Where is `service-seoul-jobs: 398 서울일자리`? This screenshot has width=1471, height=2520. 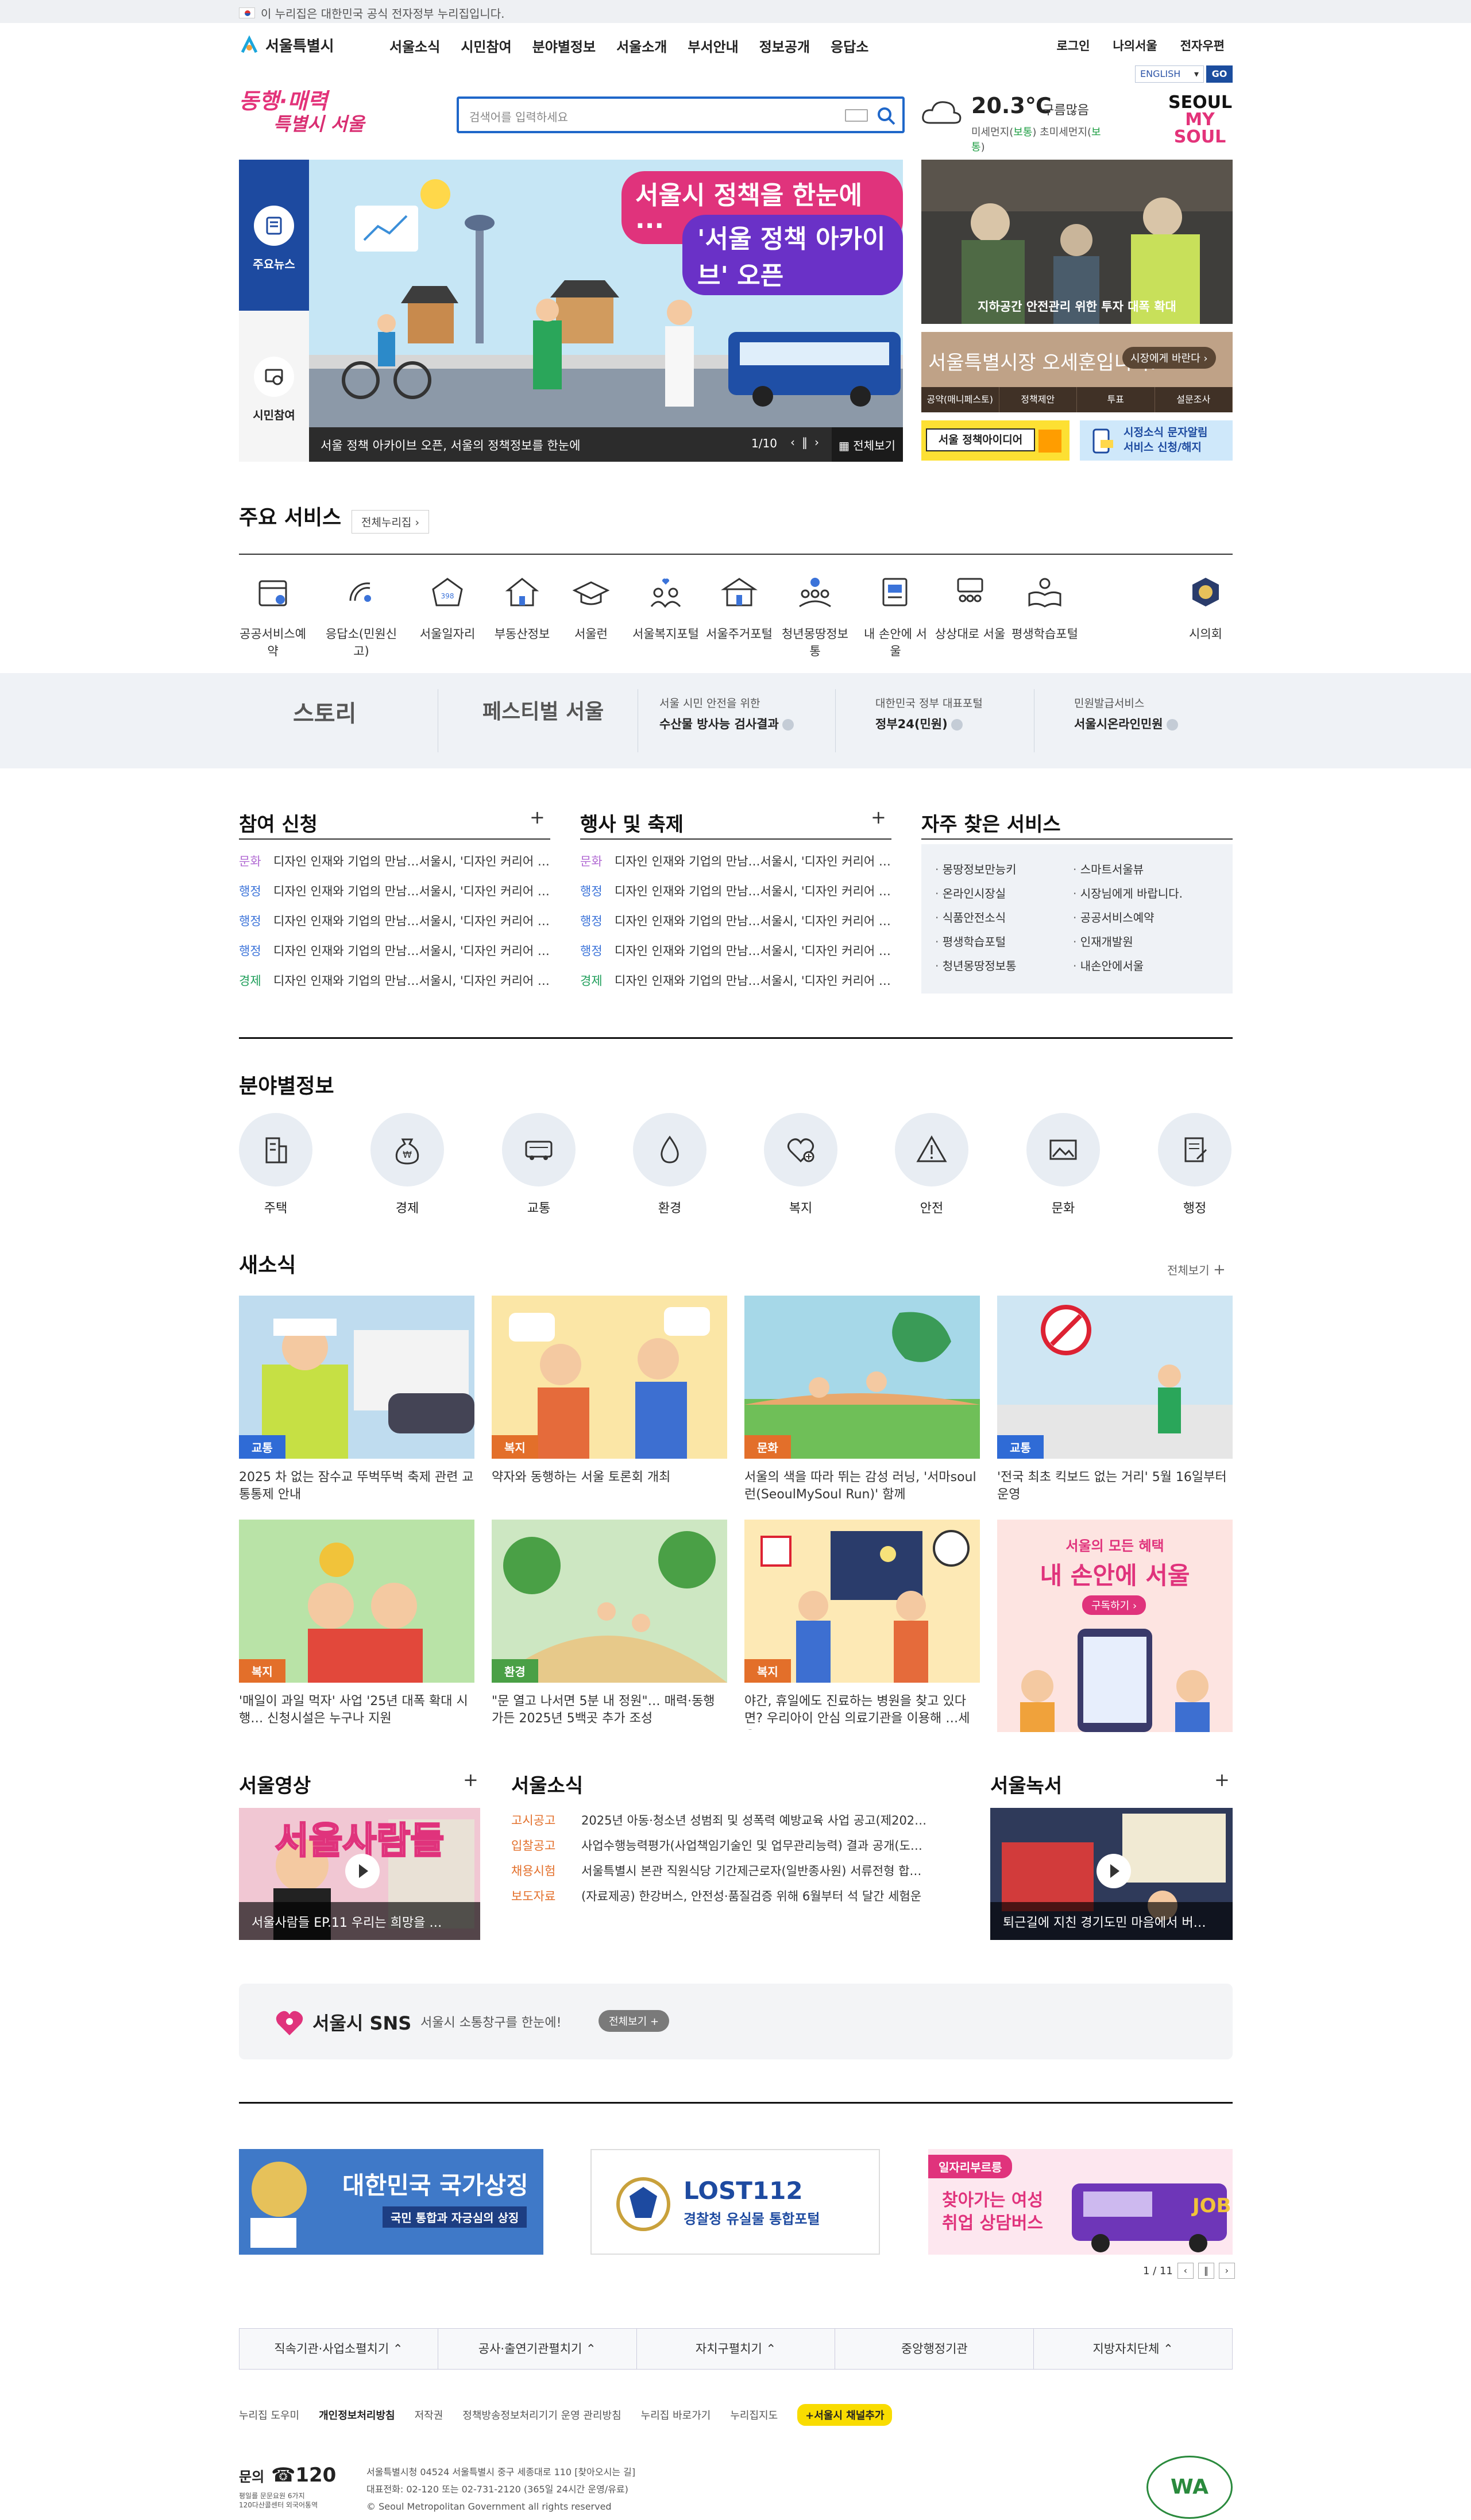
service-seoul-jobs: 398 서울일자리 is located at coordinates (447, 607).